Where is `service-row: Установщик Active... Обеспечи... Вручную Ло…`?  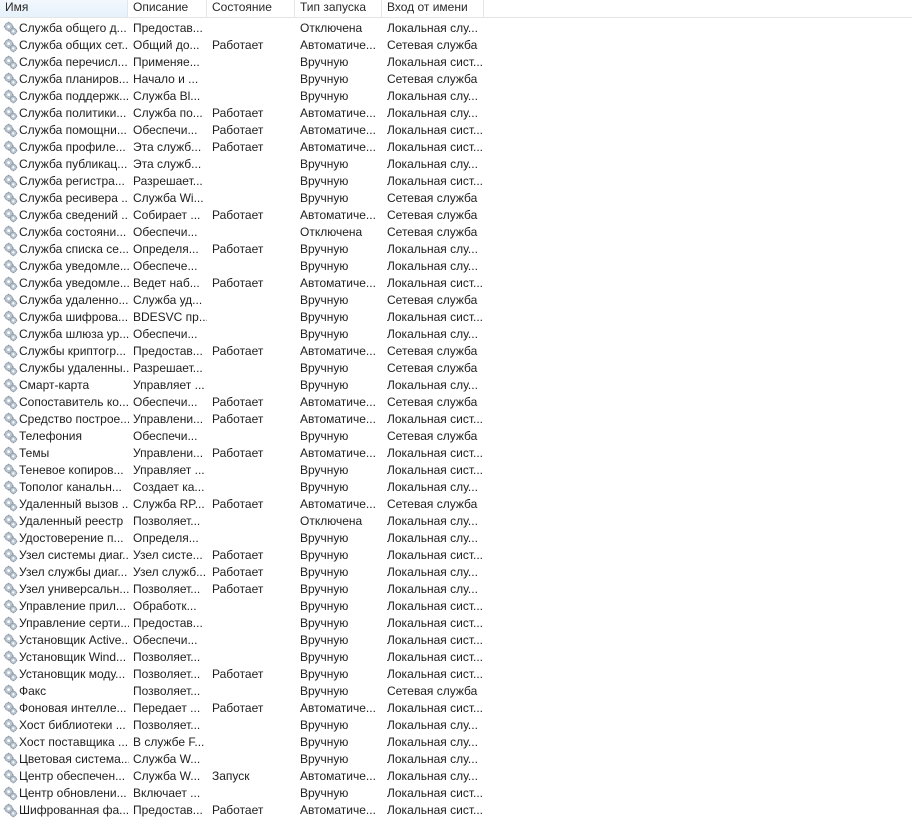
service-row: Установщик Active... Обеспечи... Вручную Ло… is located at coordinates (245, 640).